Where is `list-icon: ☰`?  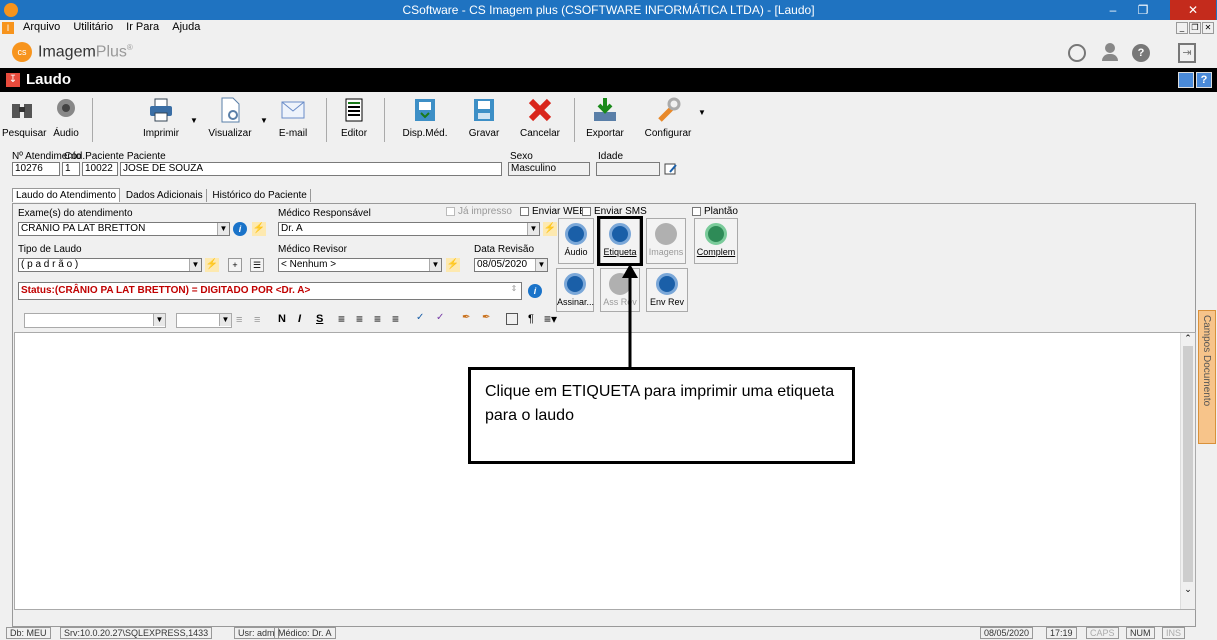 list-icon: ☰ is located at coordinates (257, 265).